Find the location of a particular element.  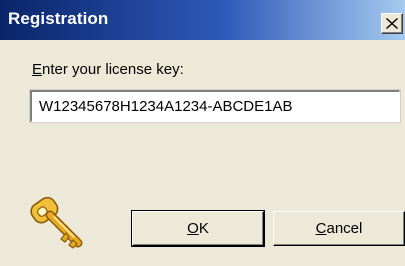

close-button is located at coordinates (392, 23).